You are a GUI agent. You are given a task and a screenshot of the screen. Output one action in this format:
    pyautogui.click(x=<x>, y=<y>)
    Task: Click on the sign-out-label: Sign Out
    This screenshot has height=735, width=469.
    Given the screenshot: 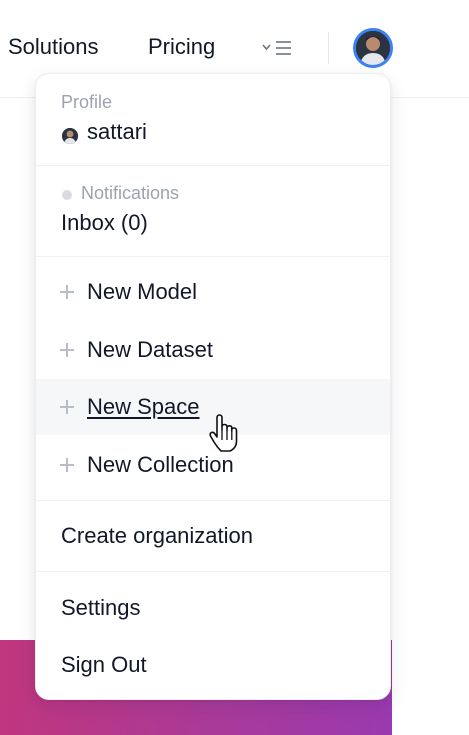 What is the action you would take?
    pyautogui.click(x=104, y=664)
    